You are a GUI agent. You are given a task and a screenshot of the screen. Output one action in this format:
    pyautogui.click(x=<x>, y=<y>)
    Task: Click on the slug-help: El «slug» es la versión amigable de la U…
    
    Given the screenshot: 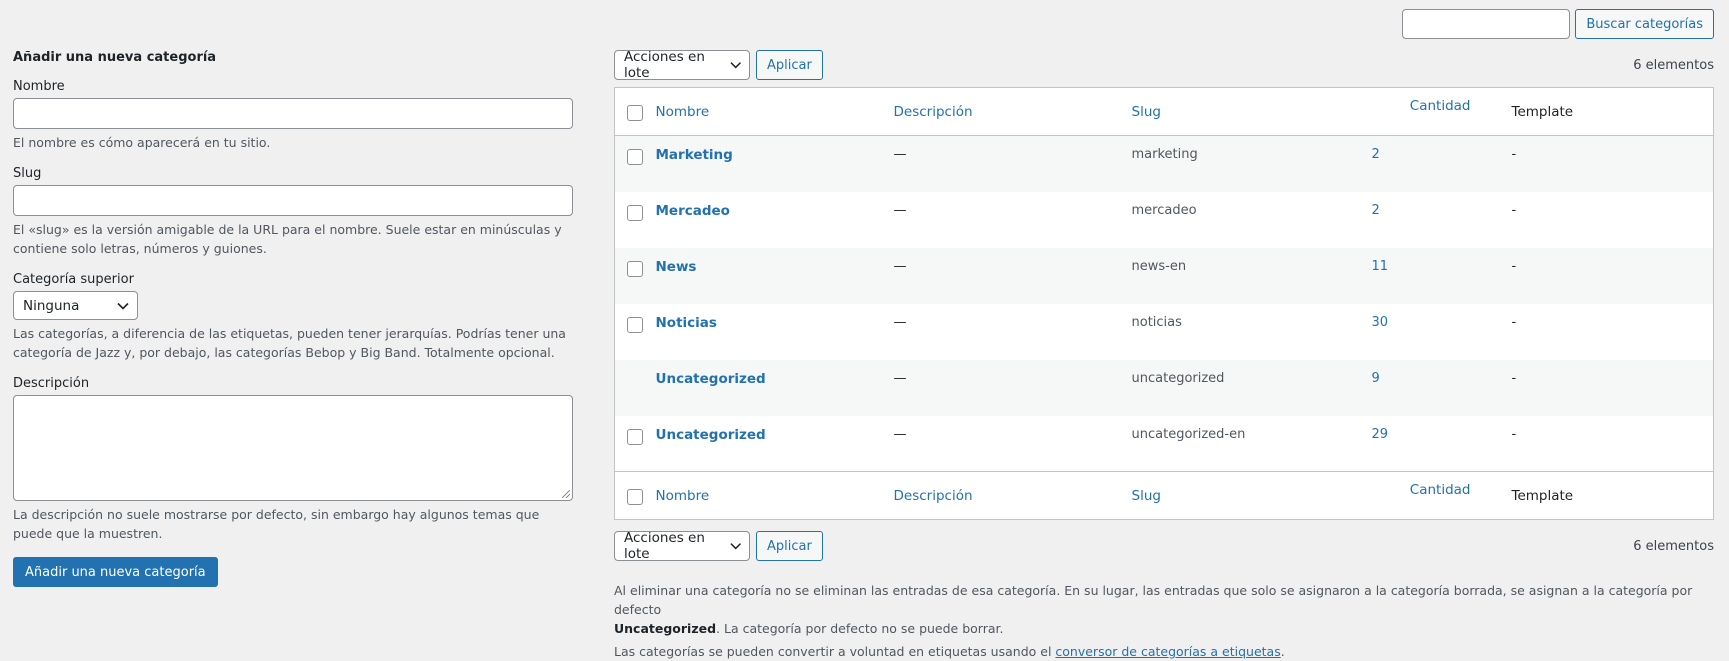 What is the action you would take?
    pyautogui.click(x=287, y=239)
    